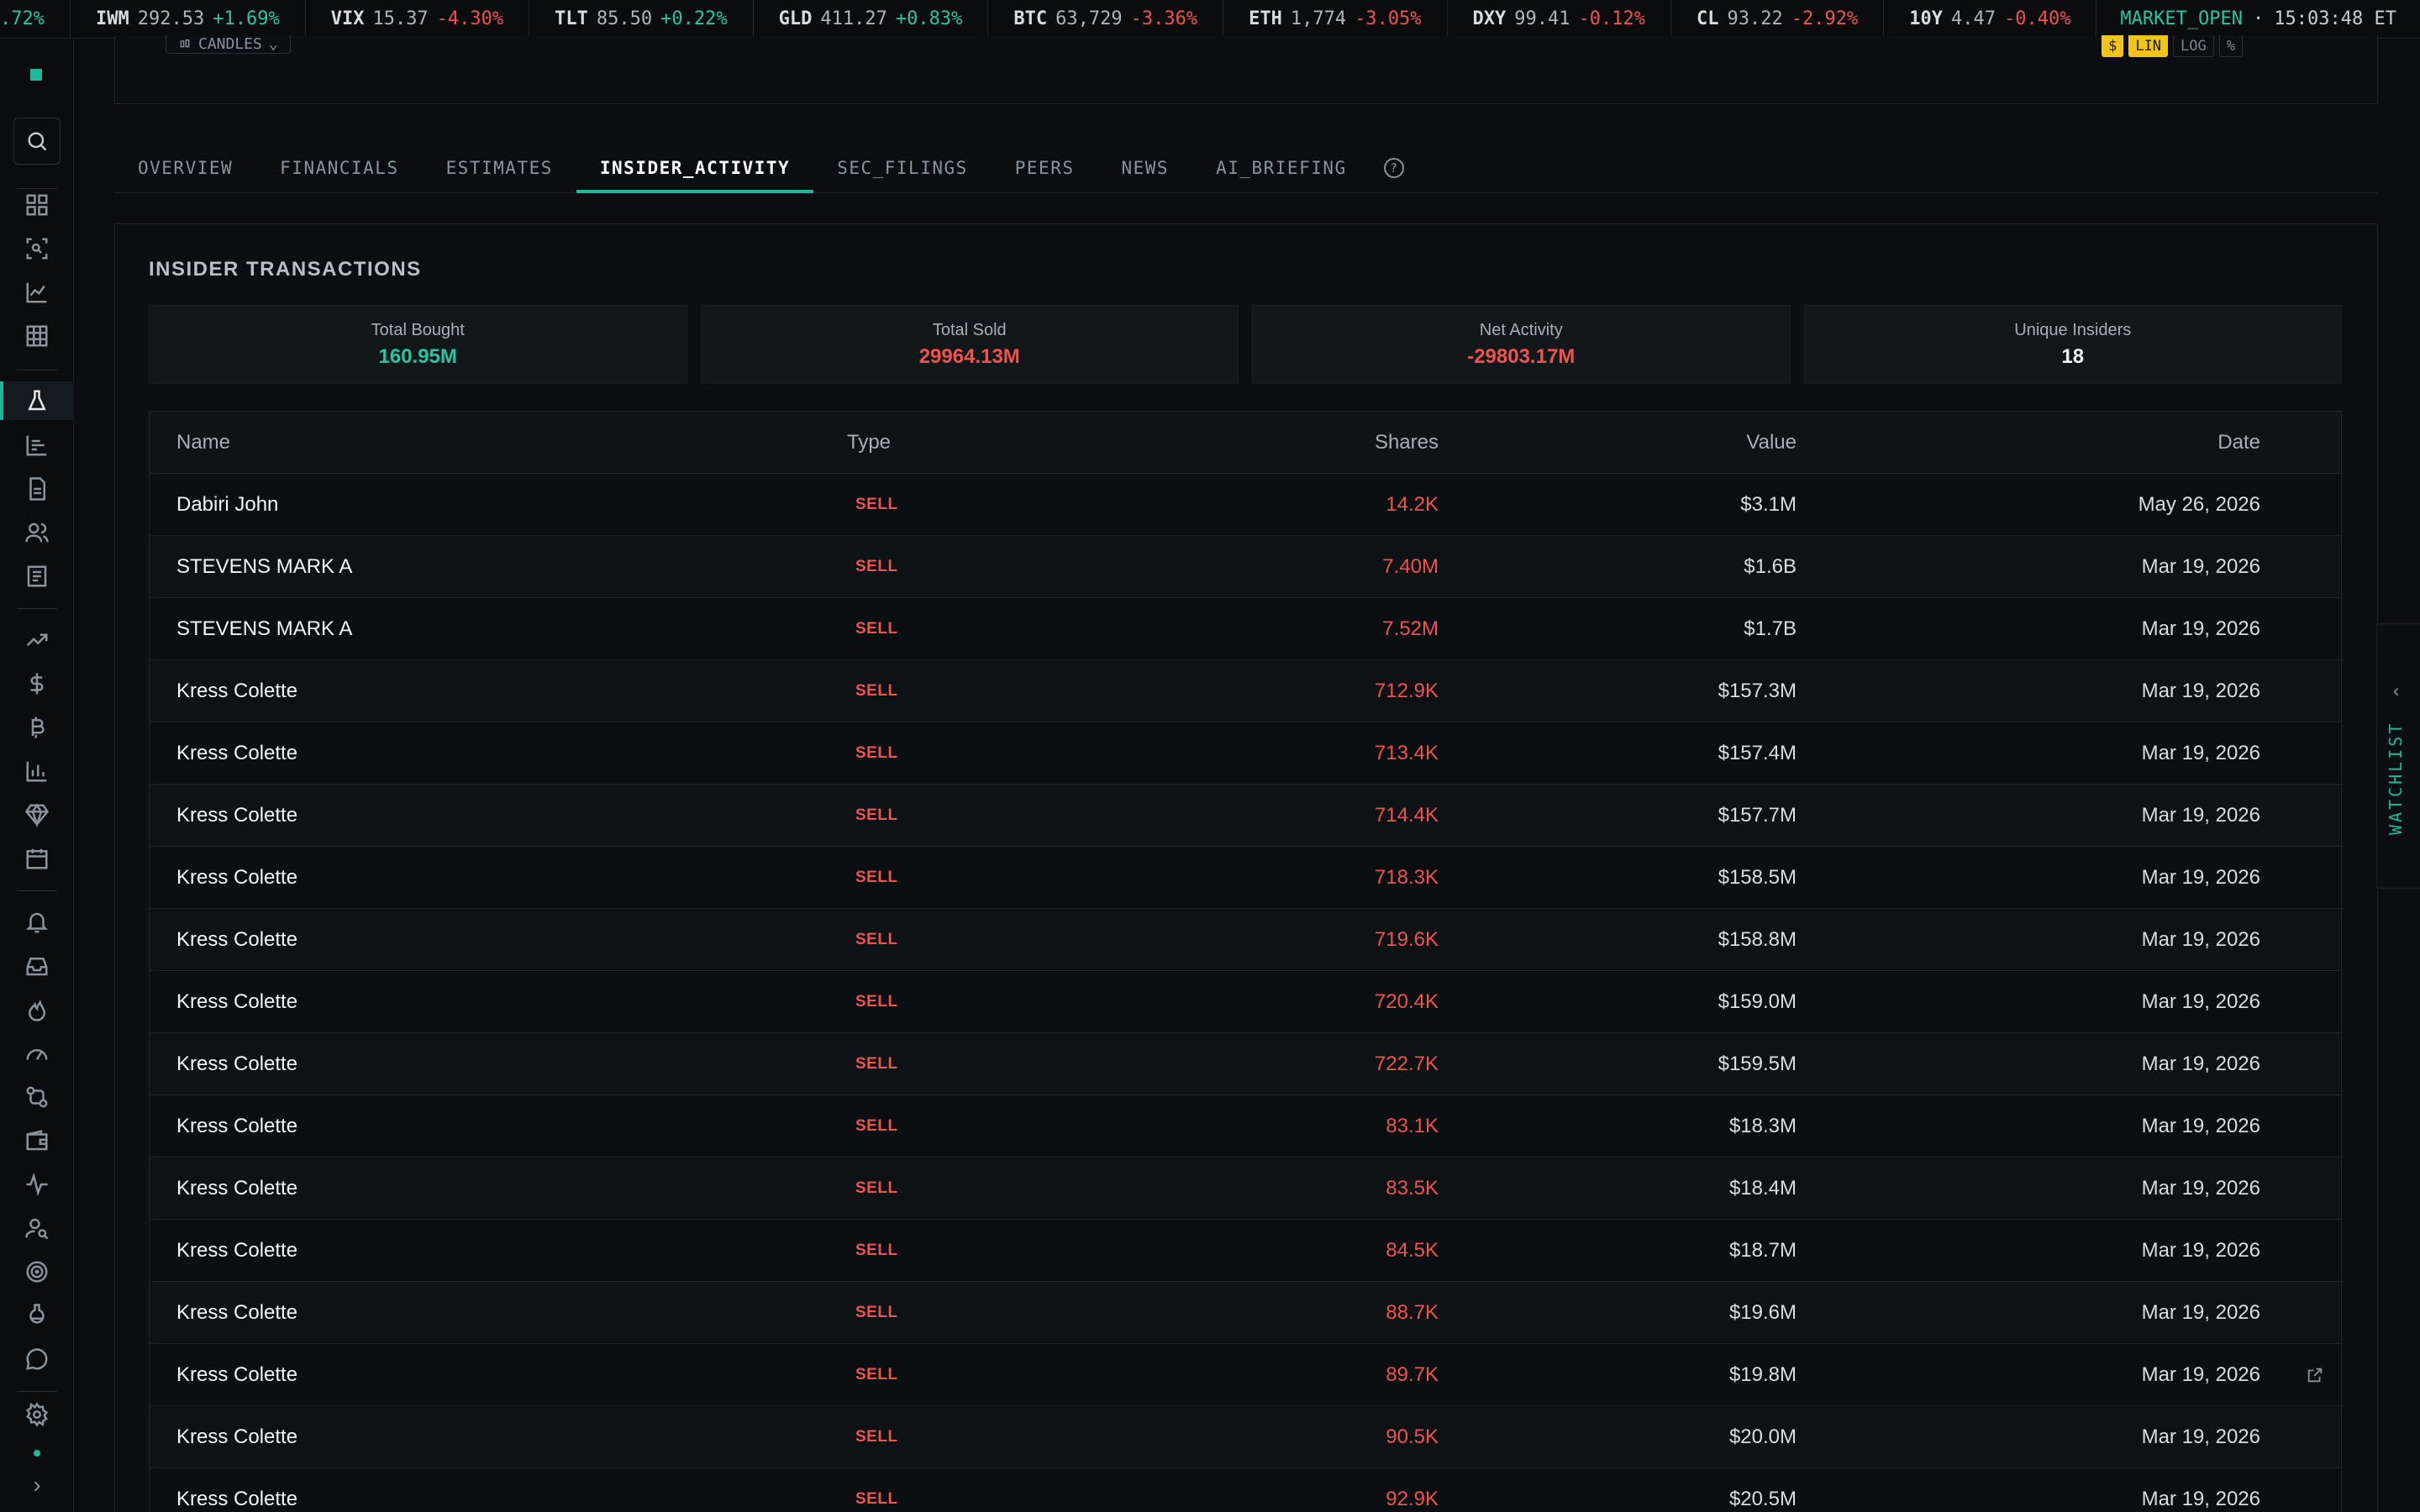  I want to click on date-cell: Mar 19, 2026, so click(2201, 566).